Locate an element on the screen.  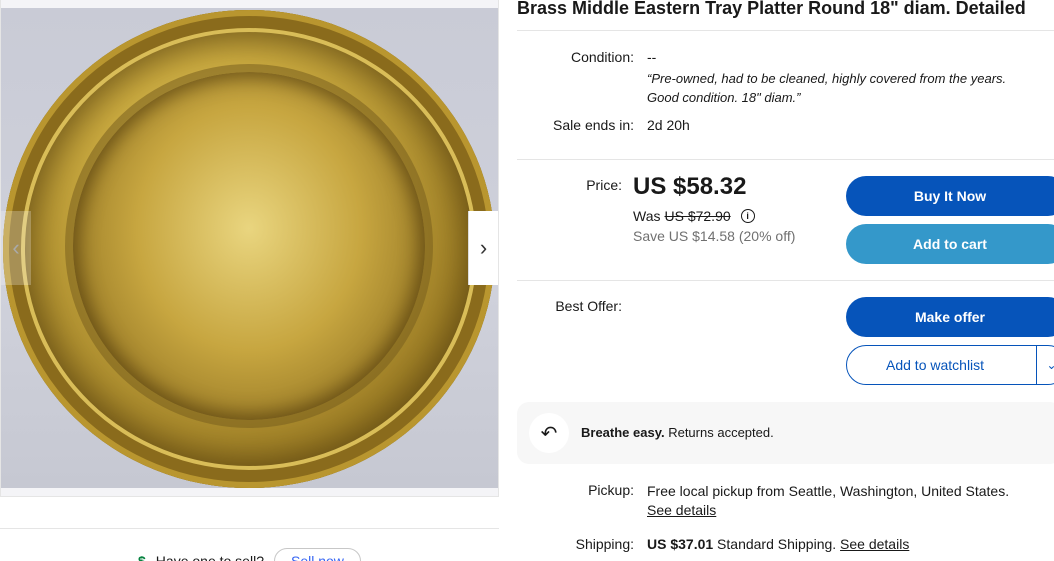
sale-ends-value: 2d 20h is located at coordinates (668, 125).